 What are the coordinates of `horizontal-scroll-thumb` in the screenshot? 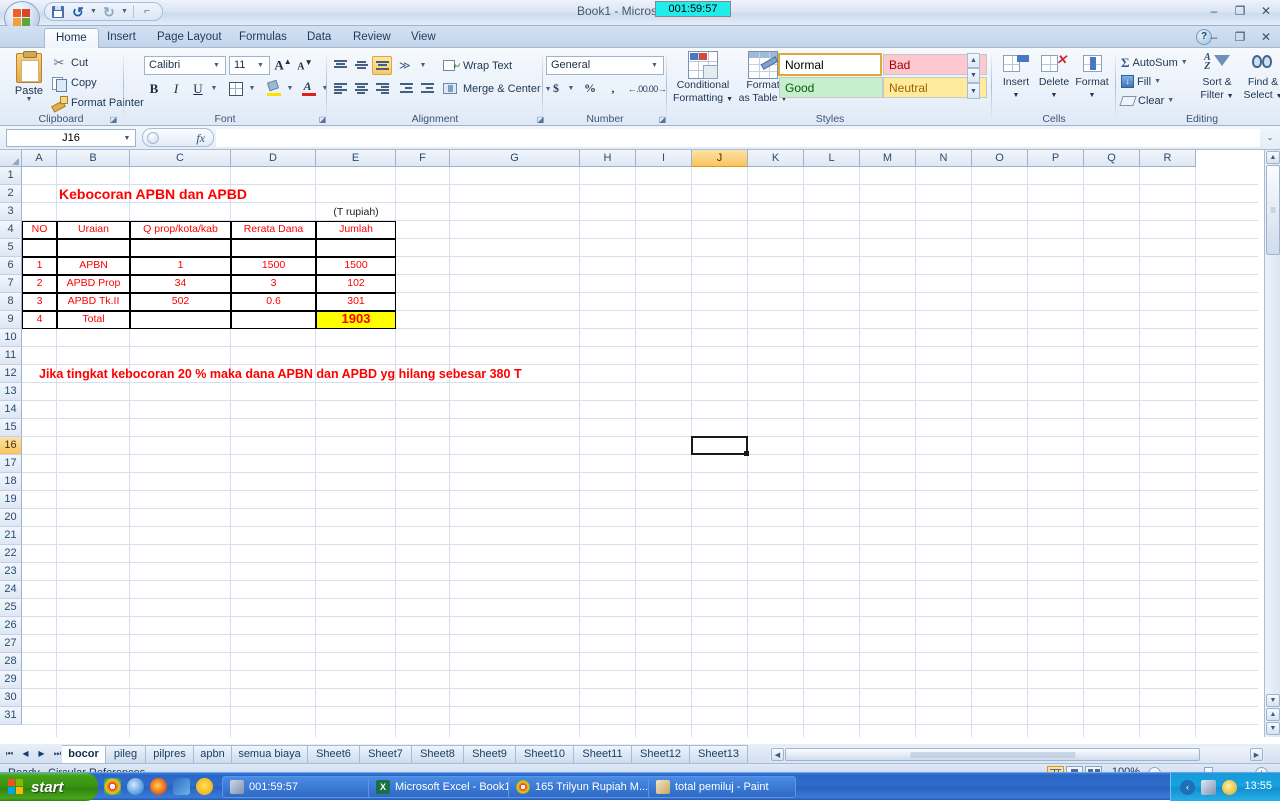 It's located at (992, 754).